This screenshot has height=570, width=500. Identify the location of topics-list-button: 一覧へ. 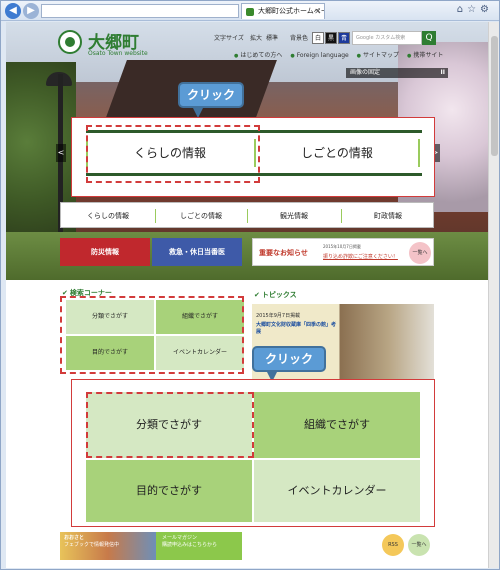
(419, 545).